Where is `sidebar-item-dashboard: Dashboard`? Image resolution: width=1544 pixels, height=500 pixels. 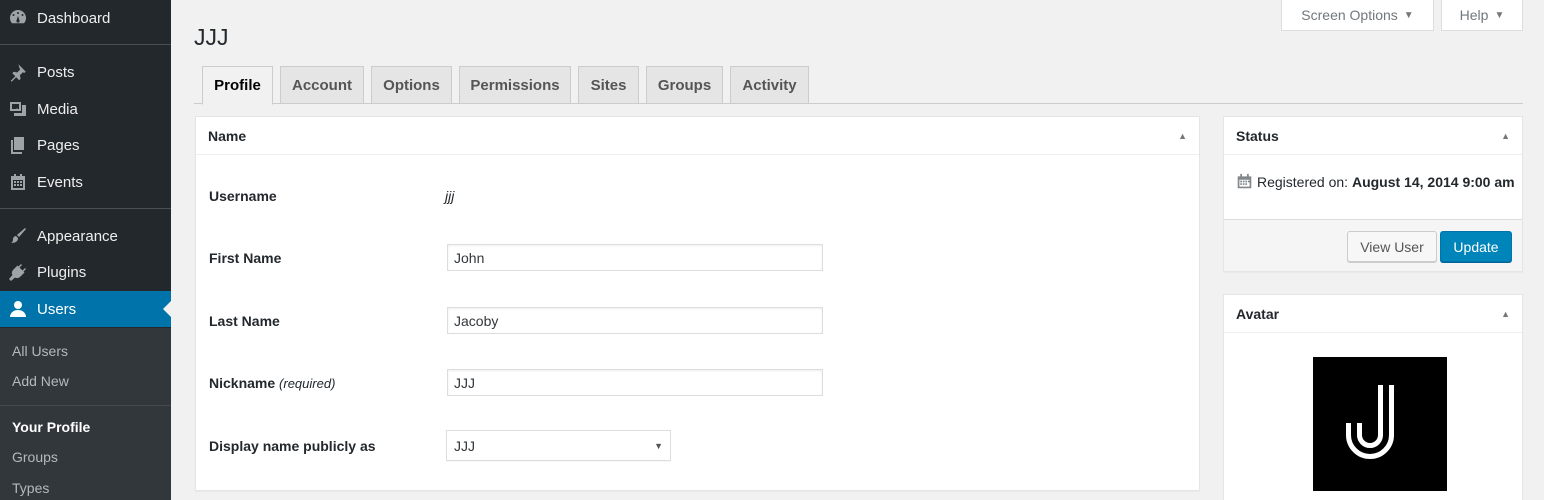 sidebar-item-dashboard: Dashboard is located at coordinates (85, 18).